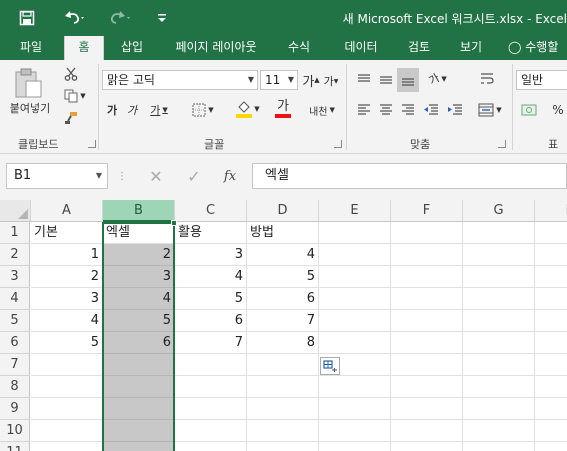 This screenshot has width=567, height=451. I want to click on cell-e10, so click(355, 431).